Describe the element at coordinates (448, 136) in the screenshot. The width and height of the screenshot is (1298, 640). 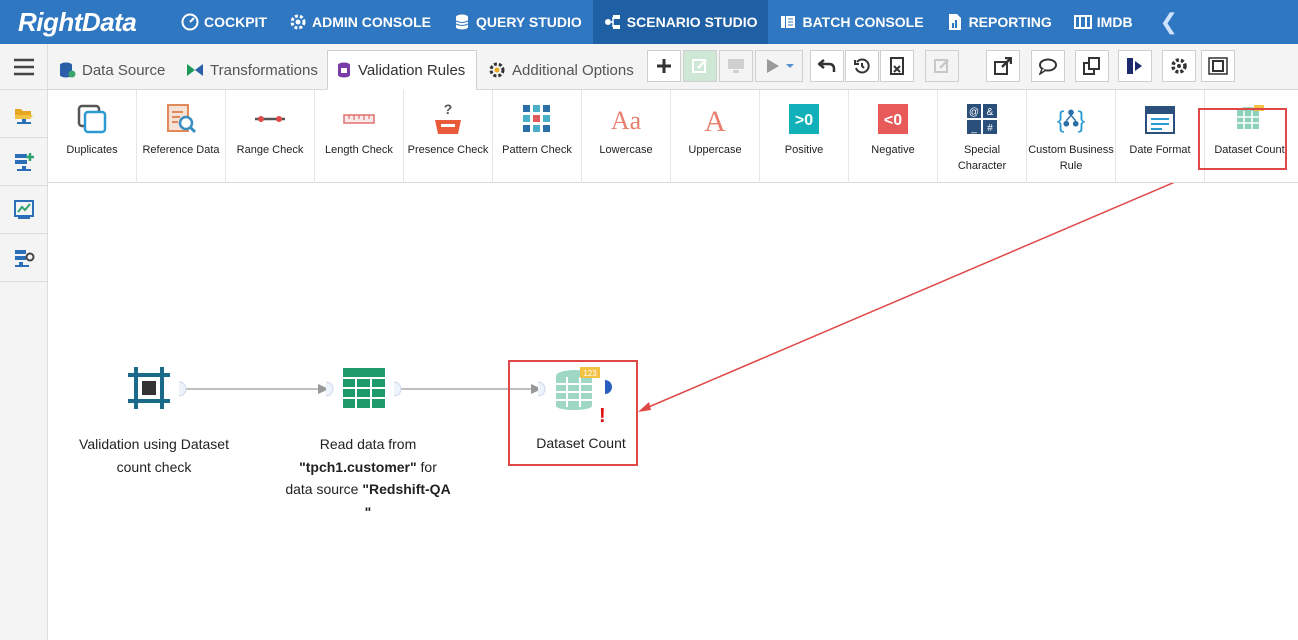
I see `rule-presence-check: ? Presence Check` at that location.